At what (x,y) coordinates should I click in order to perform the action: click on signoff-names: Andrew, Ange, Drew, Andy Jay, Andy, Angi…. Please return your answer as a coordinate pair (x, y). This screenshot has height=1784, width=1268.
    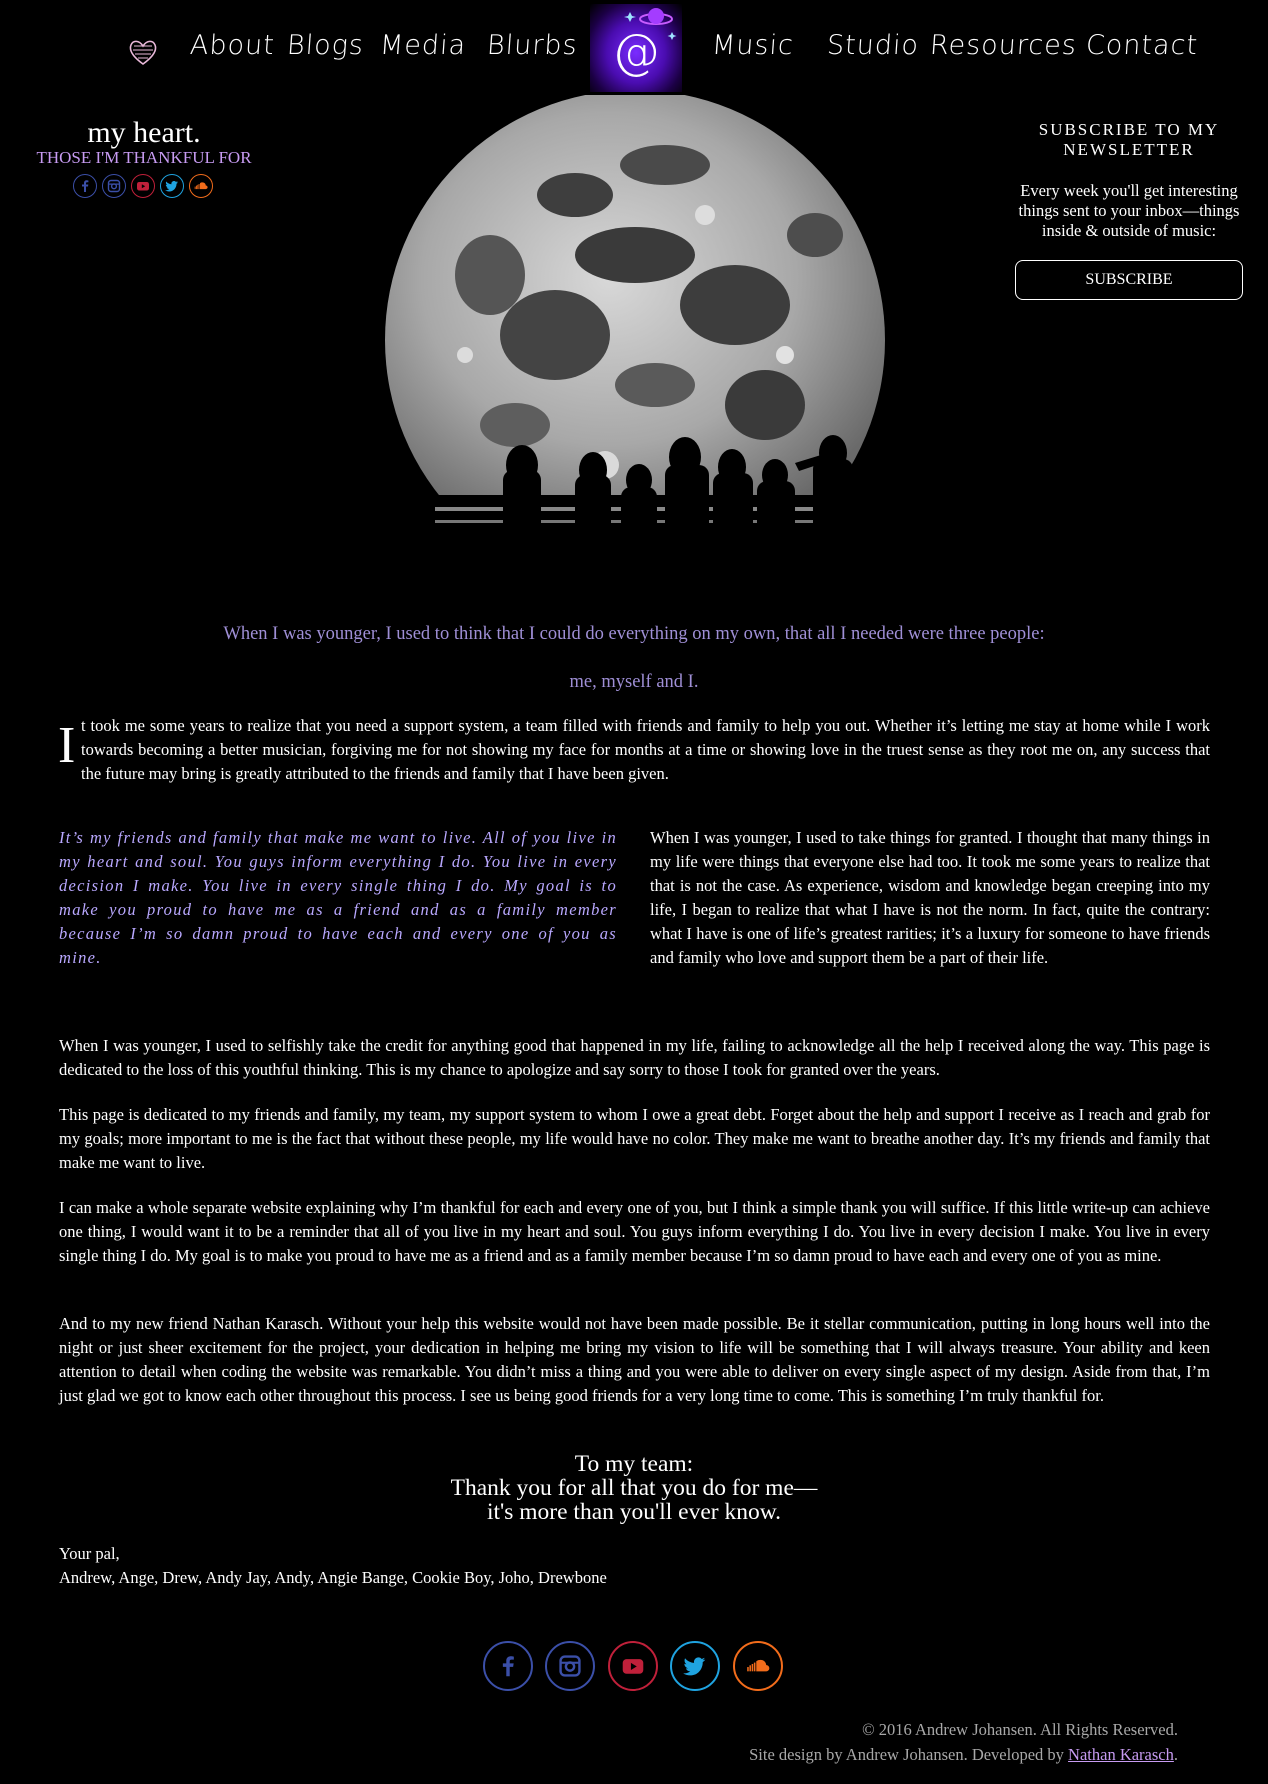
    Looking at the image, I should click on (333, 1577).